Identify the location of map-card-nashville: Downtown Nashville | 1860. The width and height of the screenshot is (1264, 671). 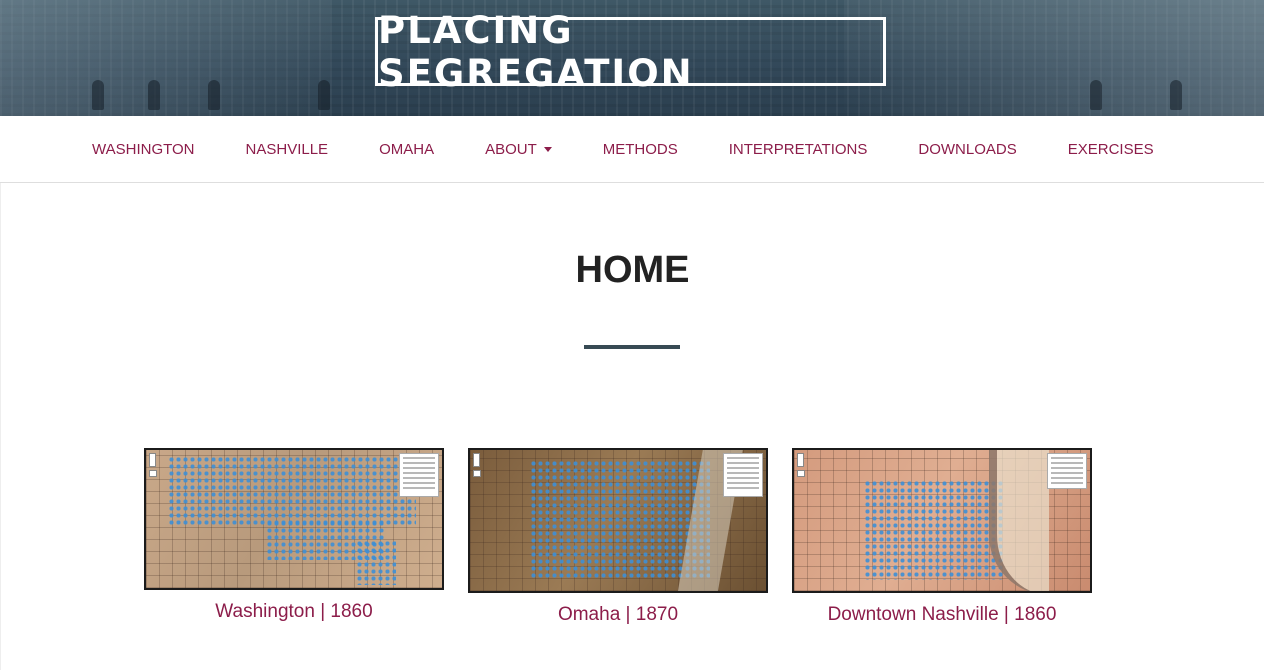
(942, 537).